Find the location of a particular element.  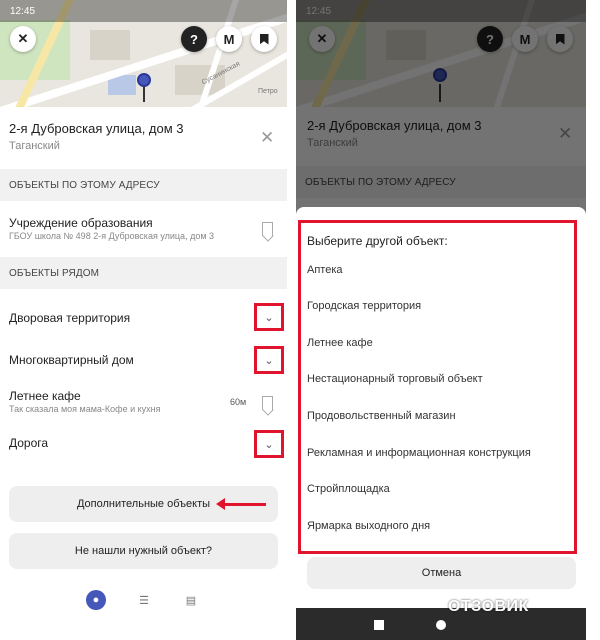

picker-option: Продовольственный магазин is located at coordinates (381, 416).